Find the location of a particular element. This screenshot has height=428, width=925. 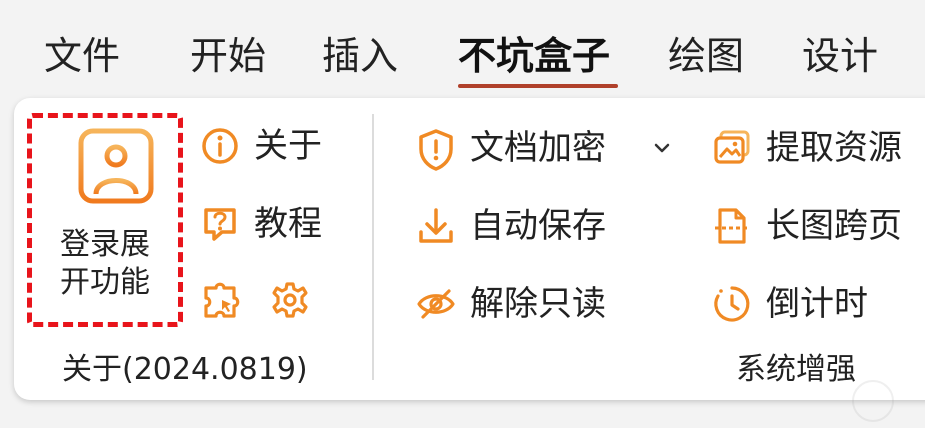

document-encrypt-label: 文档加密 is located at coordinates (538, 148).